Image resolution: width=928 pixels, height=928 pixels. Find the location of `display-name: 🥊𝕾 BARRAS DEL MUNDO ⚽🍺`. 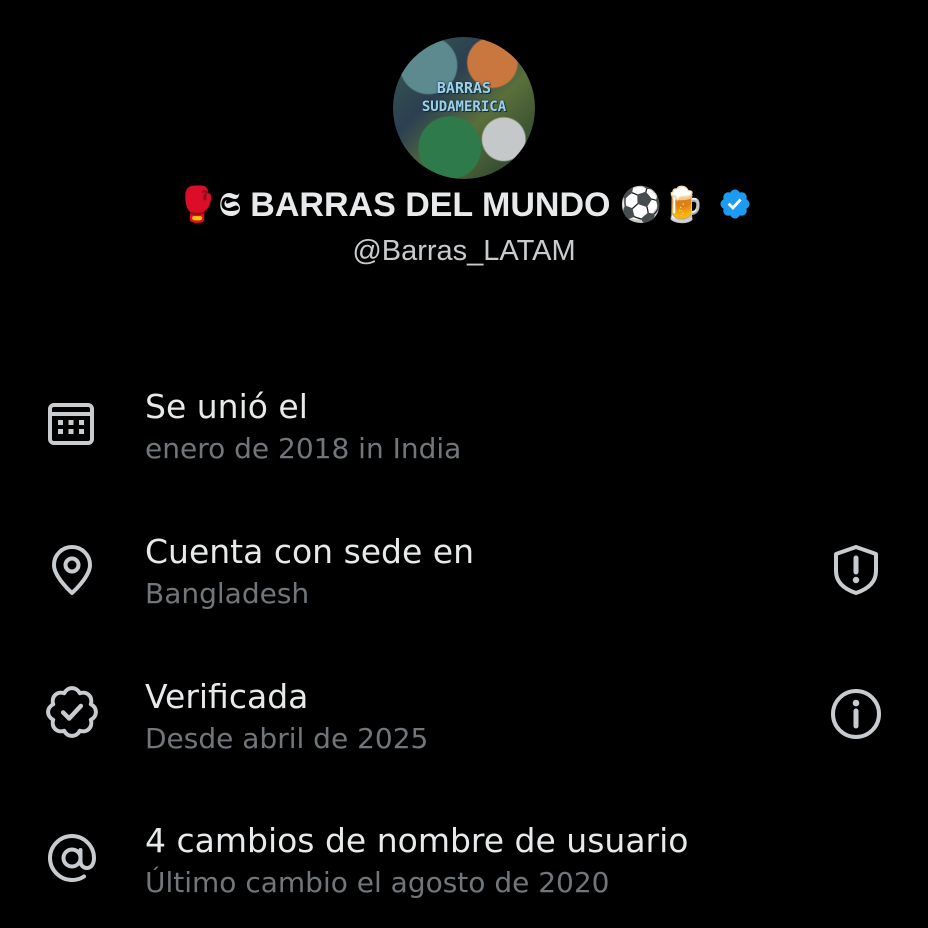

display-name: 🥊𝕾 BARRAS DEL MUNDO ⚽🍺 is located at coordinates (464, 205).